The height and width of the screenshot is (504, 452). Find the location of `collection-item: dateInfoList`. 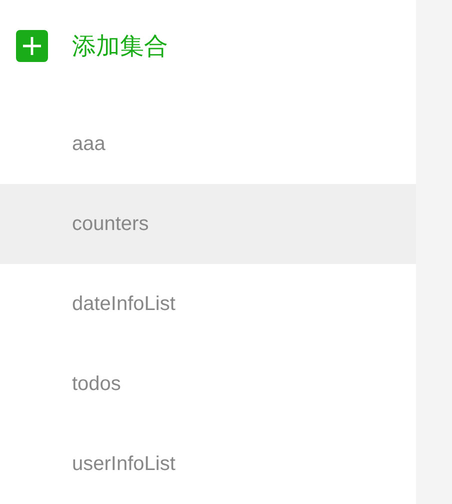

collection-item: dateInfoList is located at coordinates (208, 304).